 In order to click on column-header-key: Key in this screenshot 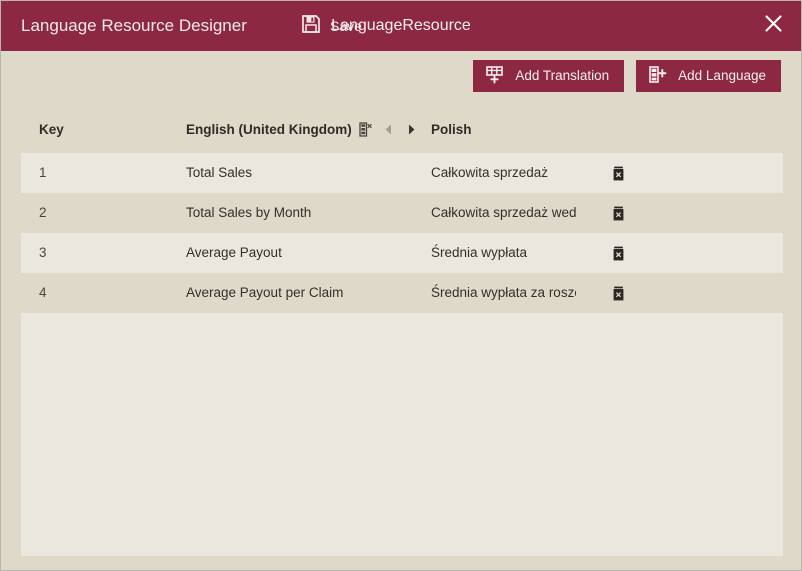, I will do `click(51, 129)`.